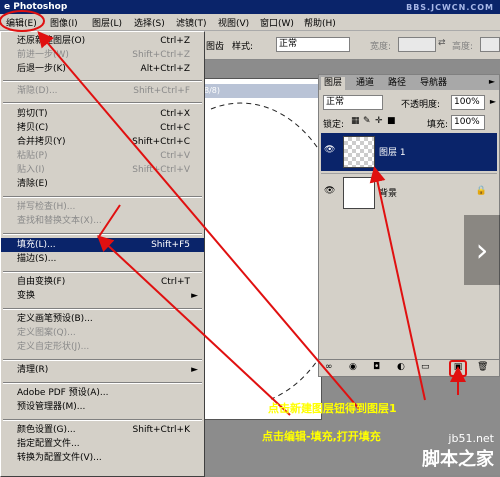  What do you see at coordinates (321, 436) in the screenshot?
I see `annotation-note-2: 点击编辑-填充,打开填充` at bounding box center [321, 436].